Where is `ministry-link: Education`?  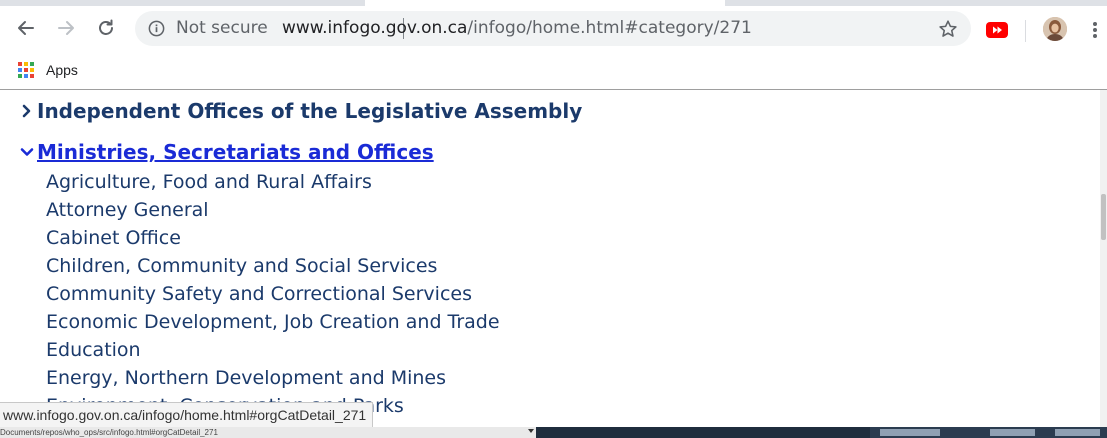
ministry-link: Education is located at coordinates (273, 350).